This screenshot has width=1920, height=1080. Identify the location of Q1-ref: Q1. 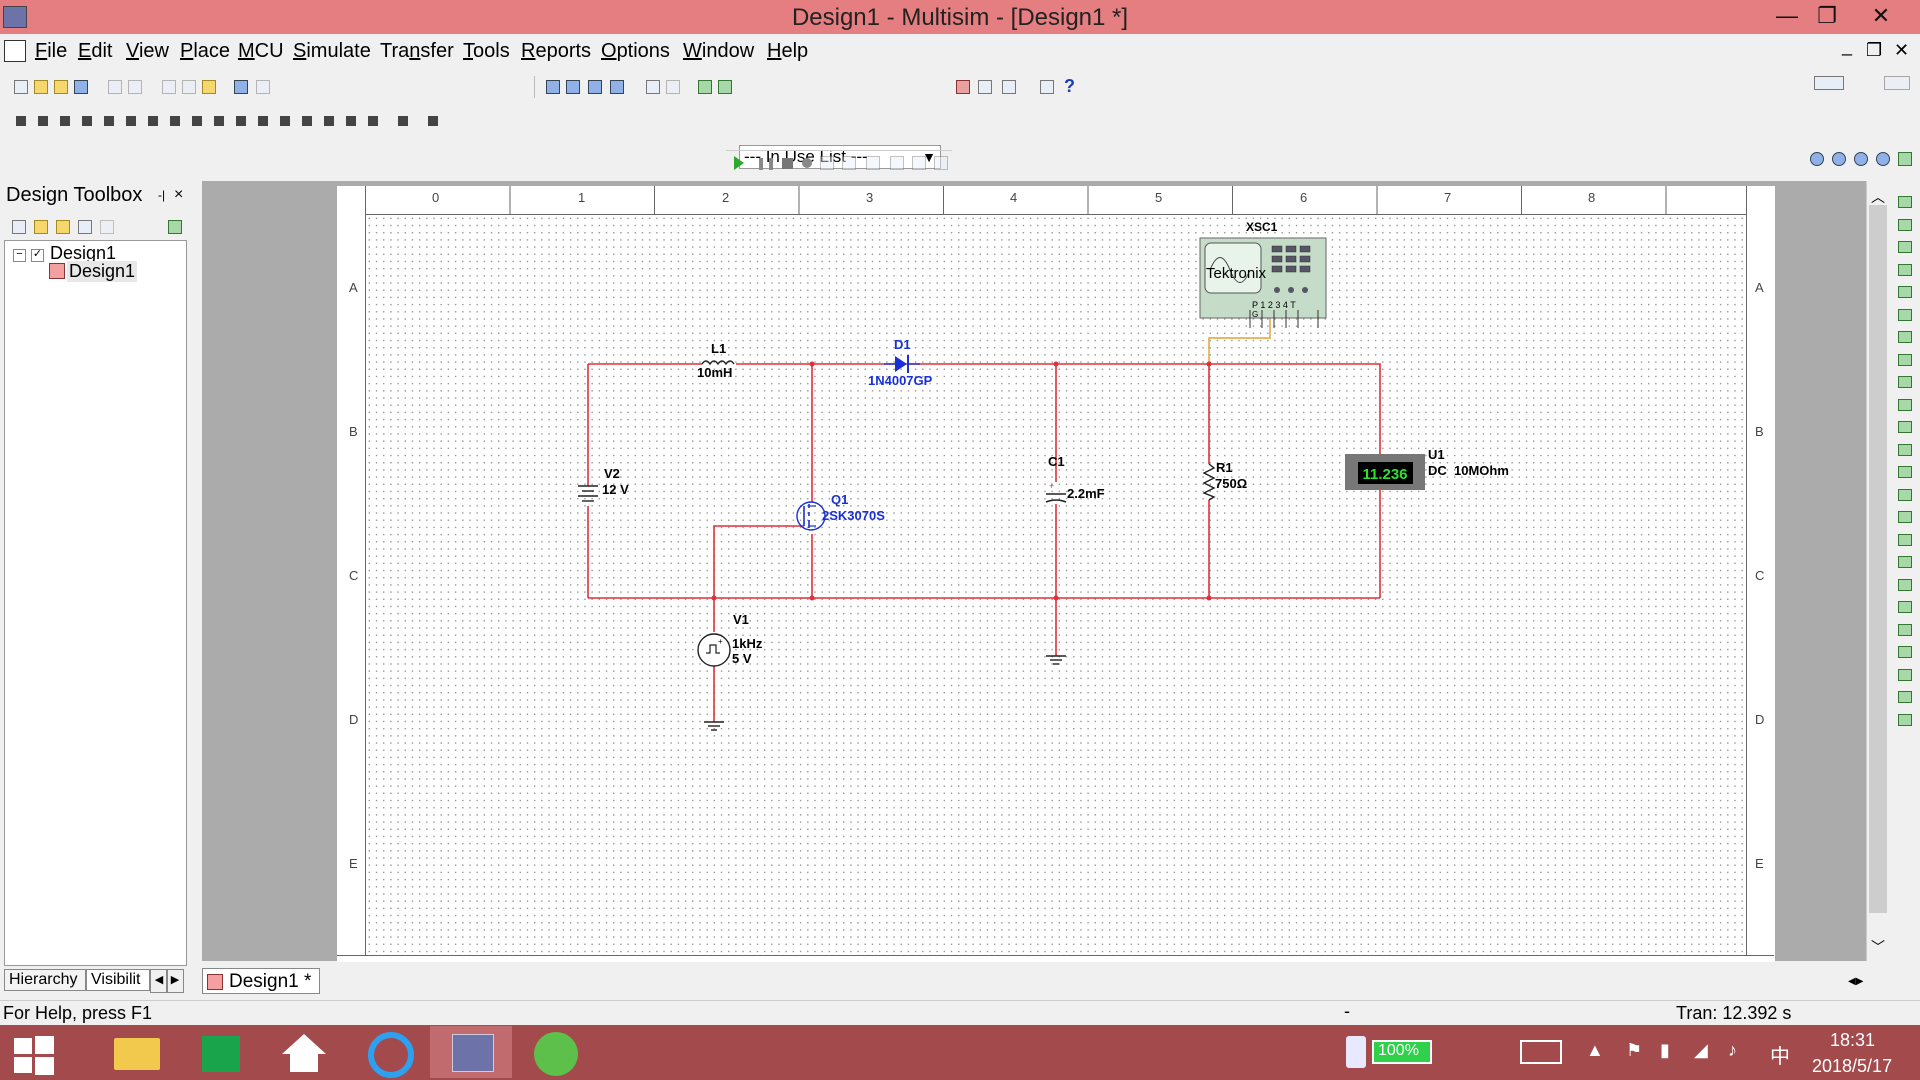
(839, 499).